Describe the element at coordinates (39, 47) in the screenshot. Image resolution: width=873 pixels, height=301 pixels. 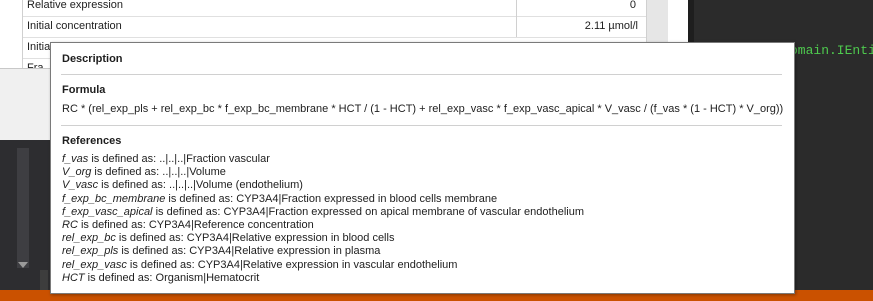
I see `parameter-name-cell: Initia` at that location.